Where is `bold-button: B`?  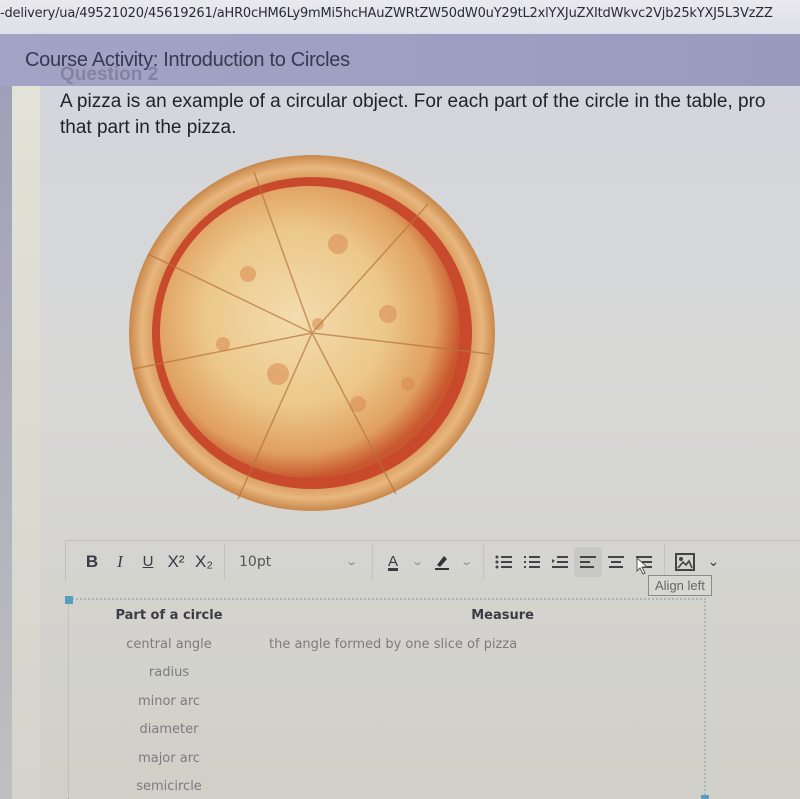 bold-button: B is located at coordinates (92, 562).